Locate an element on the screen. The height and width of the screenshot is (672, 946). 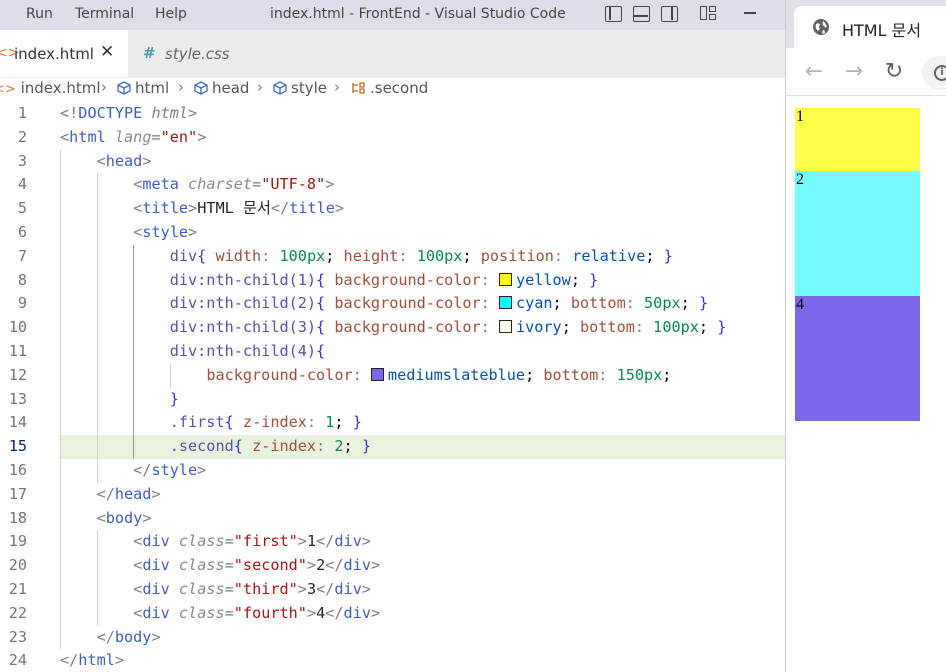
code-line: 16 </style> is located at coordinates (392, 471).